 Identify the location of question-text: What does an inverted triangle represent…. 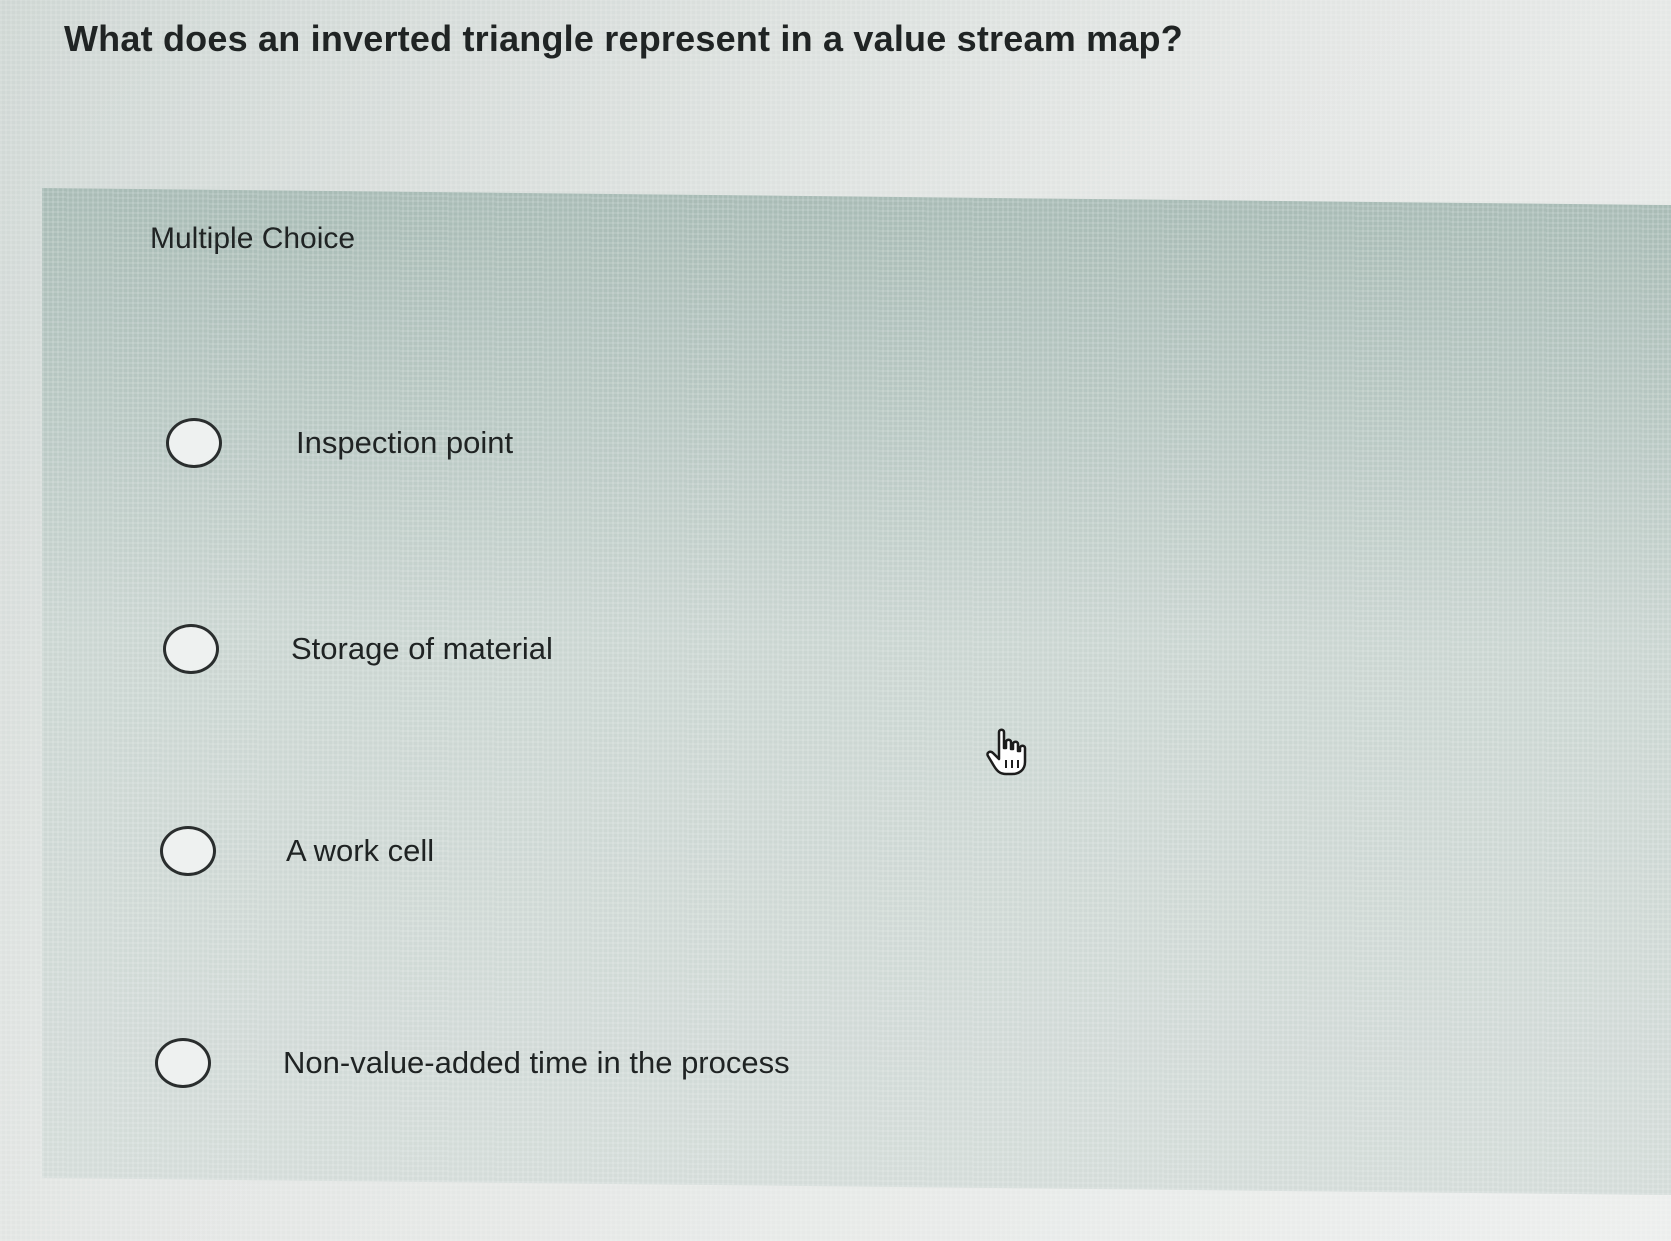
(623, 38).